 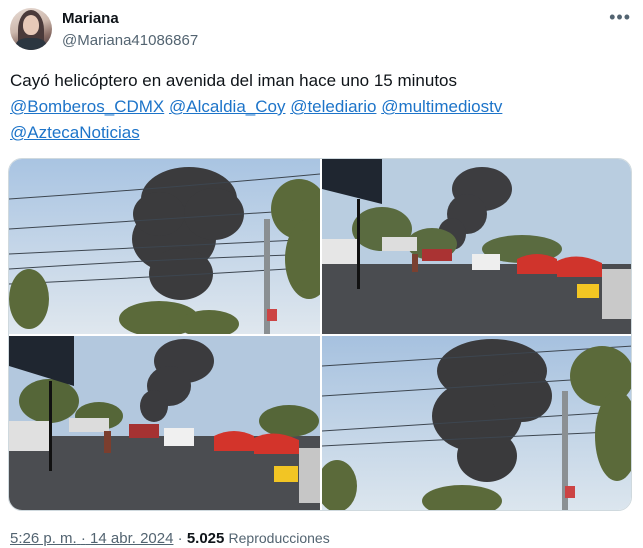 What do you see at coordinates (31, 29) in the screenshot?
I see `avatar` at bounding box center [31, 29].